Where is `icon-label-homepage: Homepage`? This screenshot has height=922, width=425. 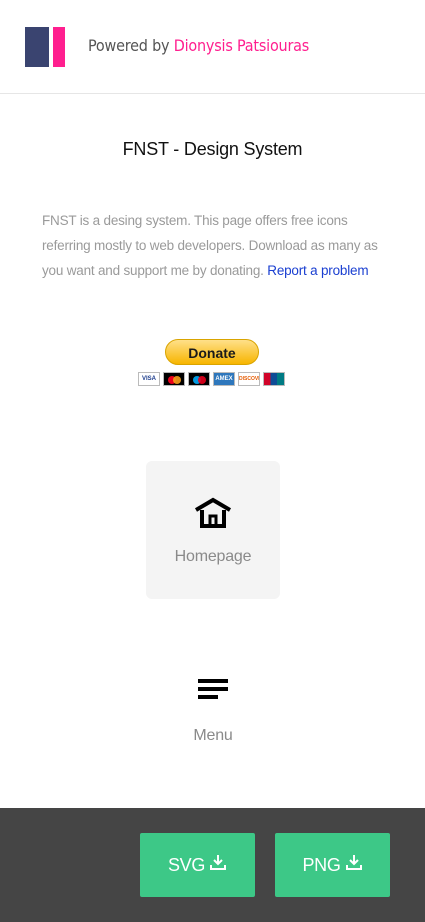
icon-label-homepage: Homepage is located at coordinates (213, 556).